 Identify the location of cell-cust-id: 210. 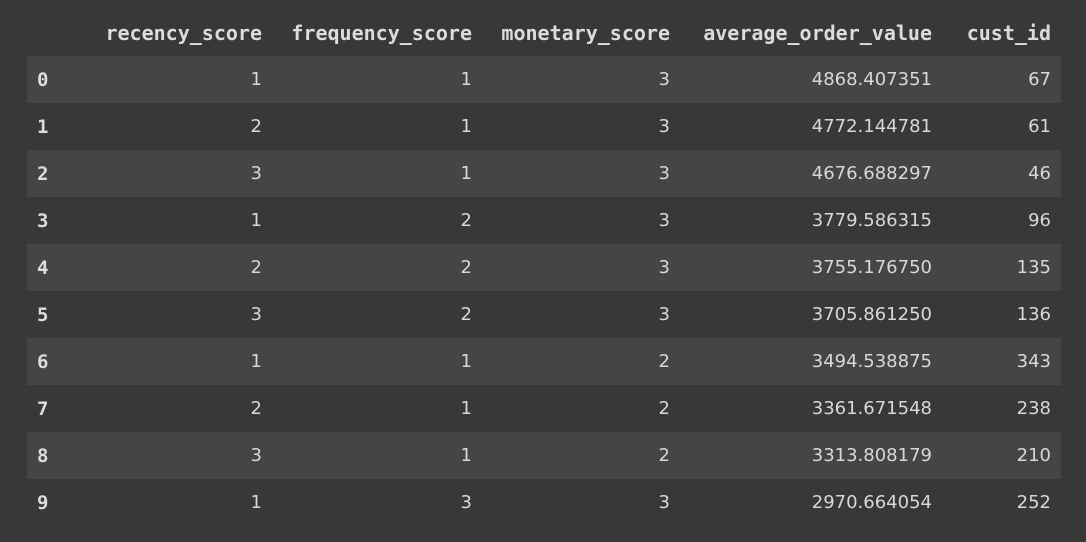
(1033, 455).